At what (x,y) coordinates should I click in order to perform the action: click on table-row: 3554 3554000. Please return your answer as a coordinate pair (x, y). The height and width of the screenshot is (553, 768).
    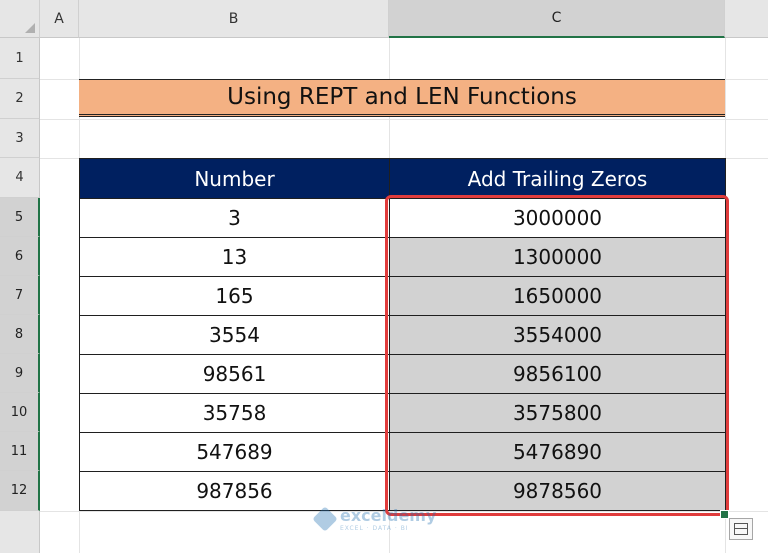
    Looking at the image, I should click on (402, 335).